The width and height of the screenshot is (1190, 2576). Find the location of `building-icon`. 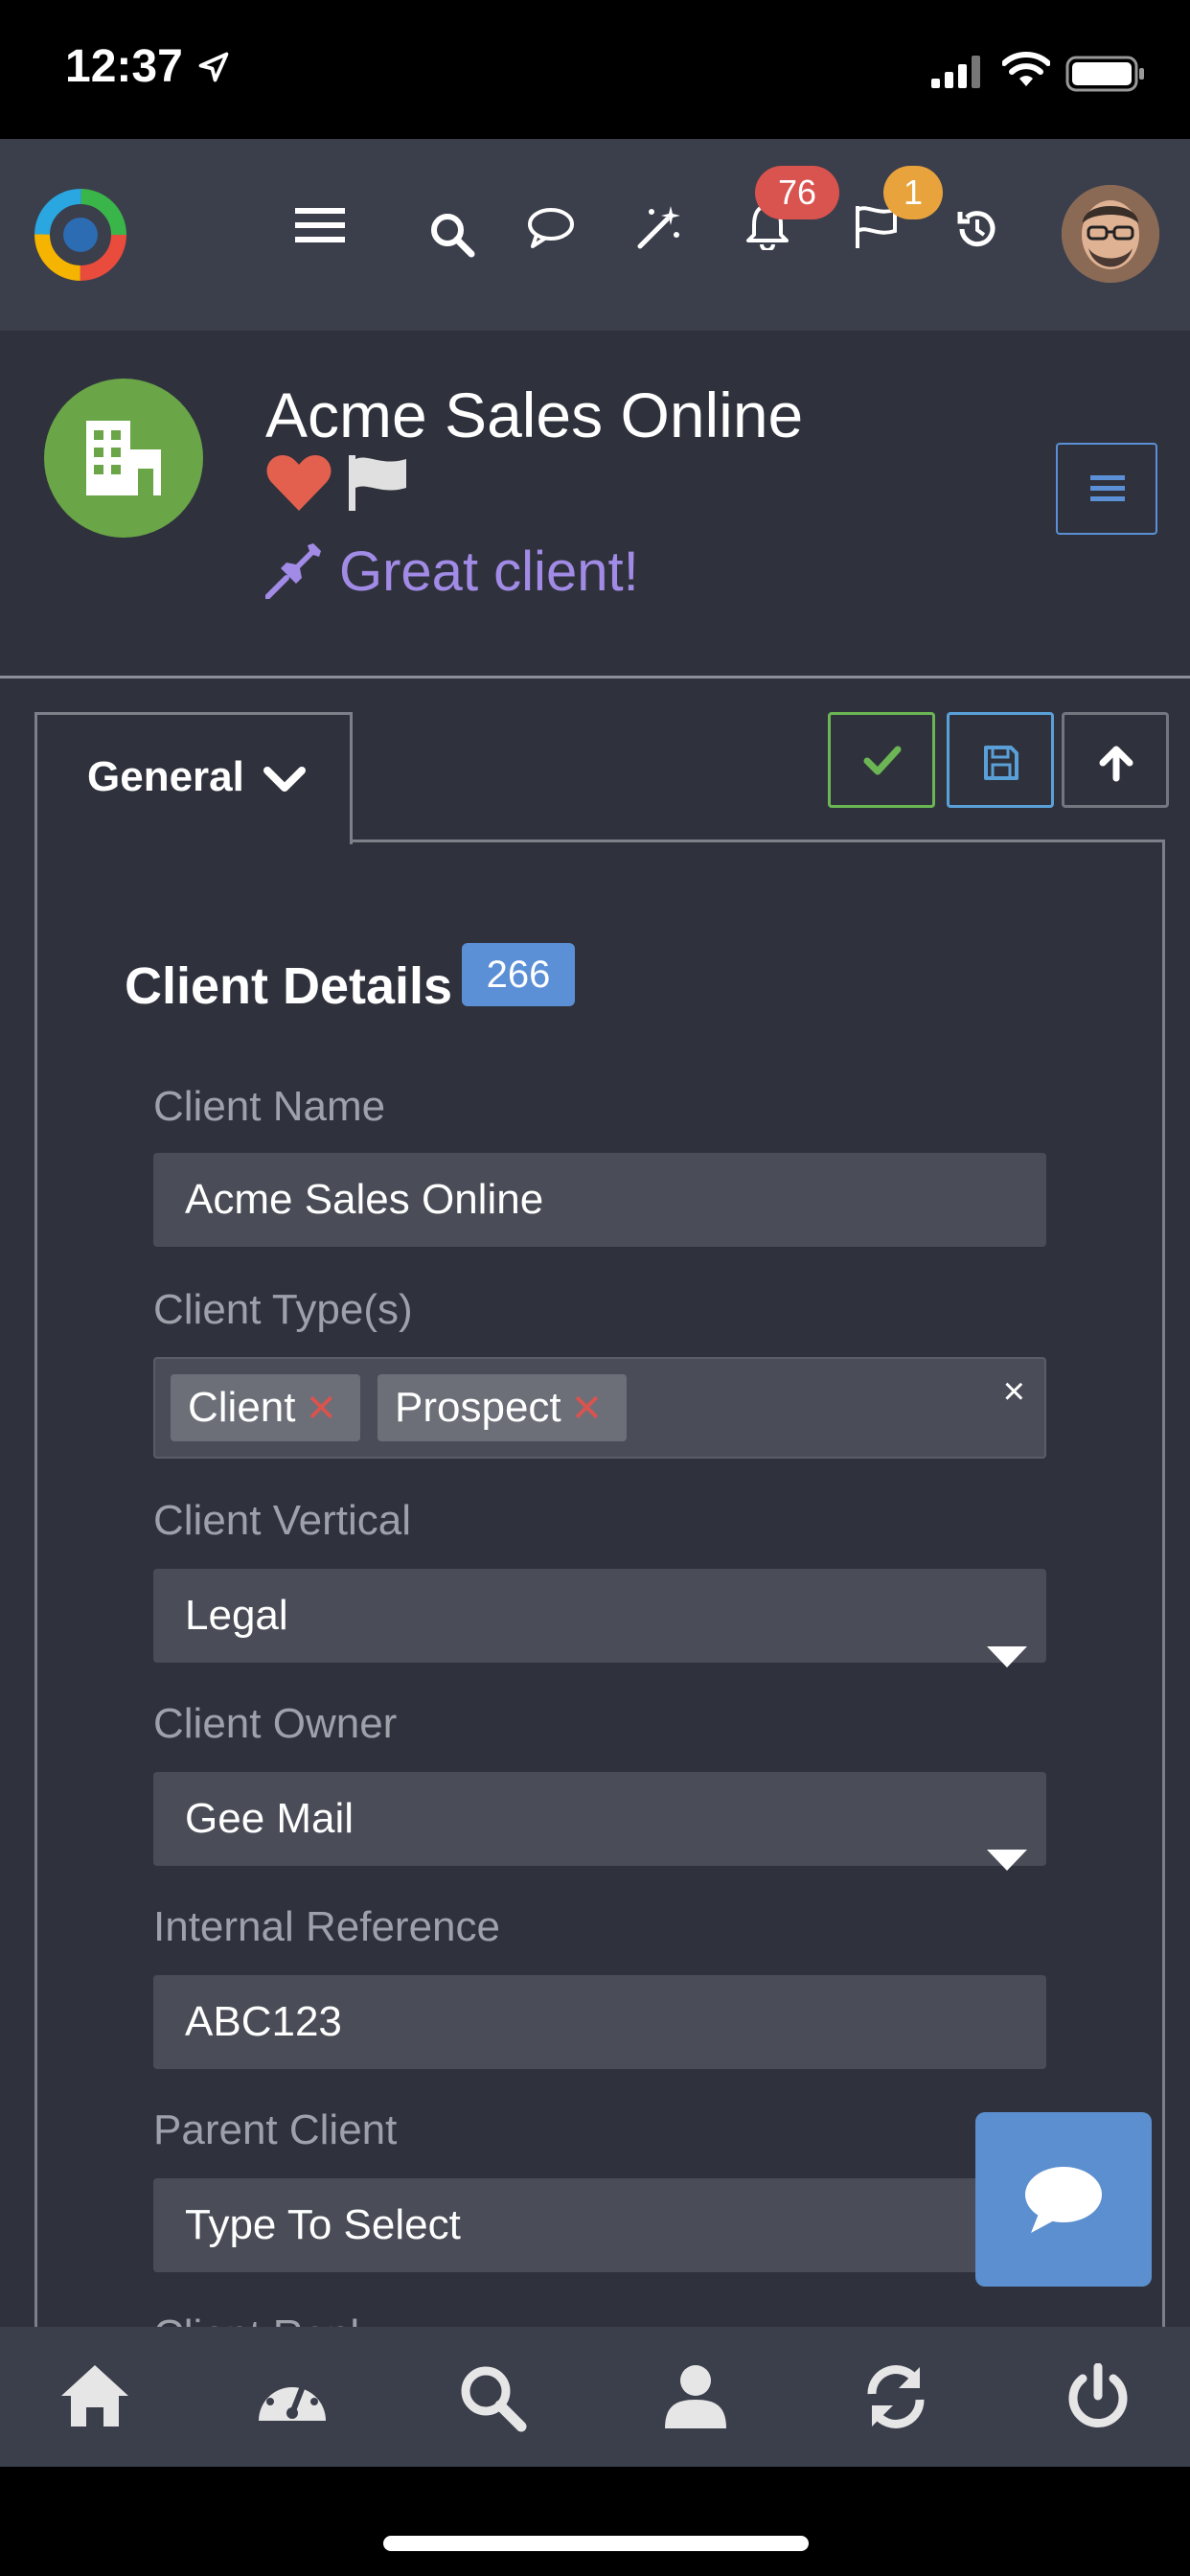

building-icon is located at coordinates (124, 458).